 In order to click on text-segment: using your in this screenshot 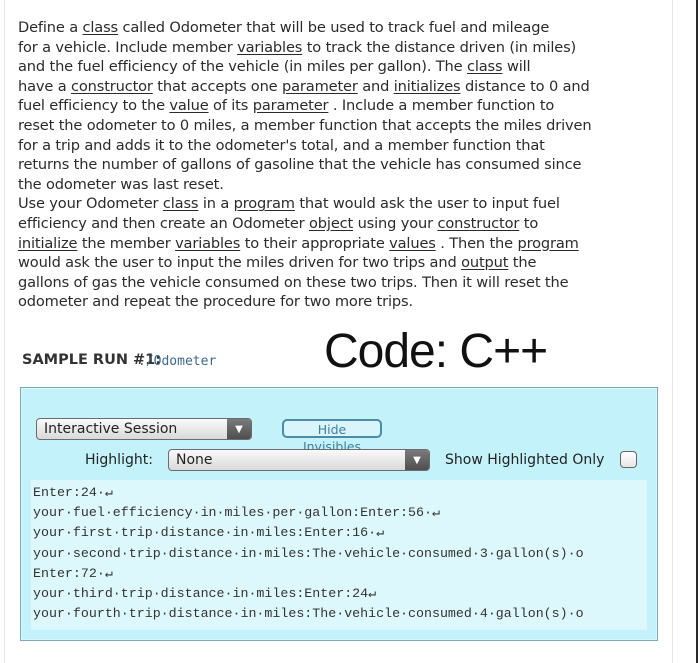, I will do `click(395, 223)`.